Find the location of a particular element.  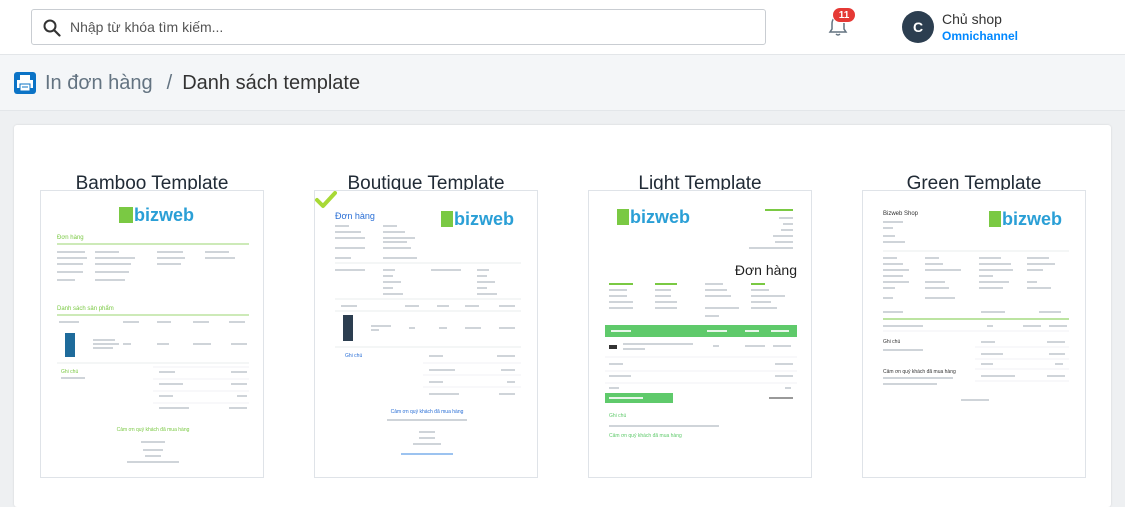

user-subtitle: Omnichannel is located at coordinates (980, 36).